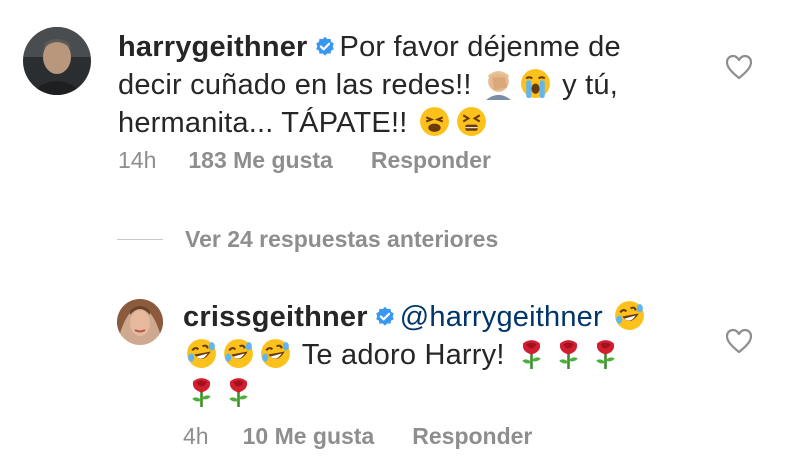 This screenshot has width=800, height=473. I want to click on comment-timestamp: 14h, so click(137, 160).